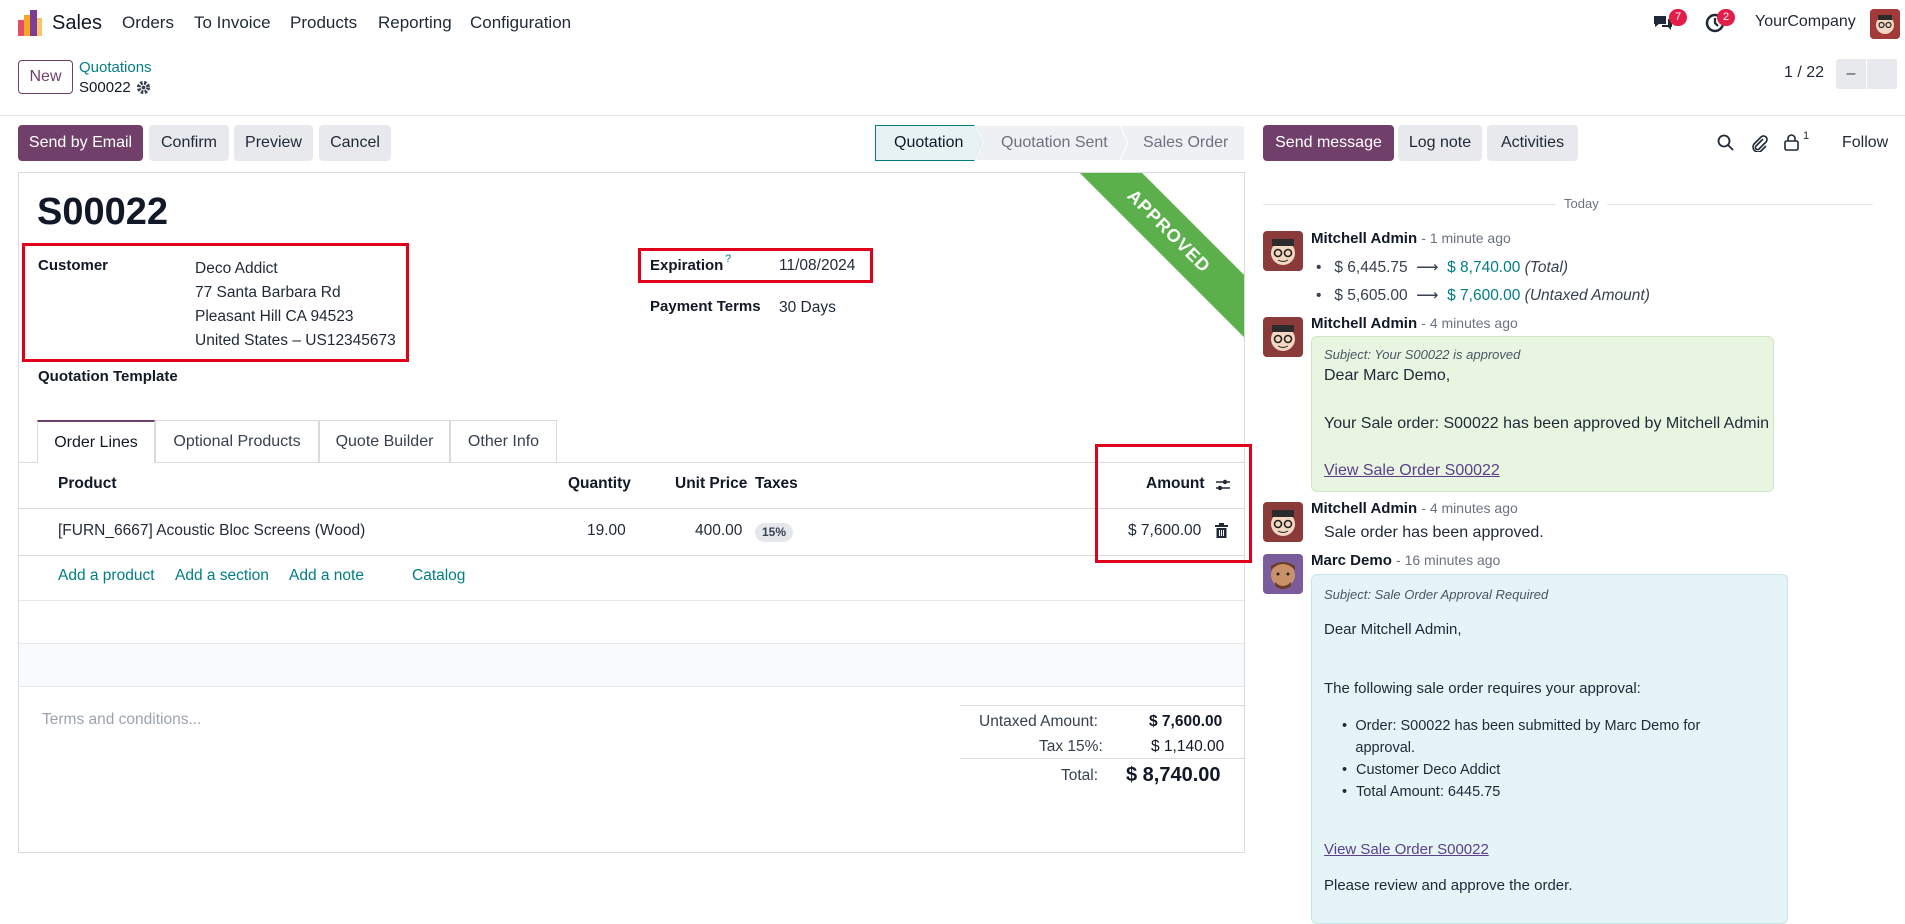 This screenshot has height=924, width=1905. I want to click on footer-divider, so click(631, 686).